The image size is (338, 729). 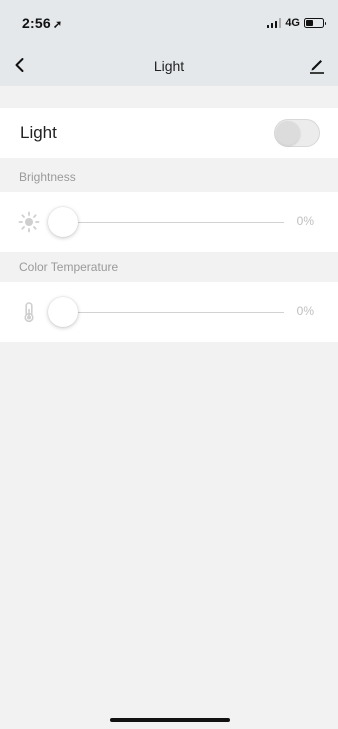 What do you see at coordinates (29, 312) in the screenshot?
I see `thermometer-icon` at bounding box center [29, 312].